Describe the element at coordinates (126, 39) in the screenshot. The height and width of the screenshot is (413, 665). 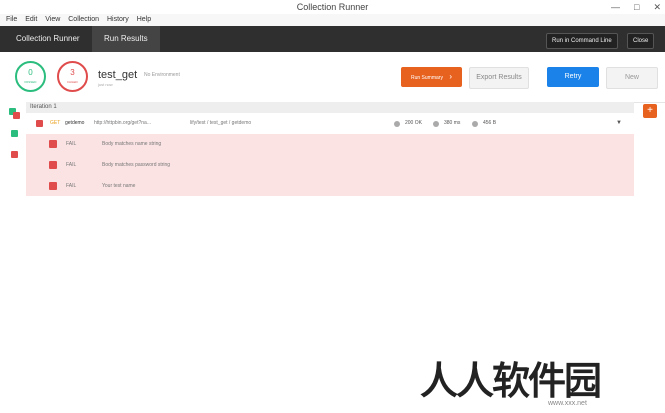
I see `tab-run-results: Run Results` at that location.